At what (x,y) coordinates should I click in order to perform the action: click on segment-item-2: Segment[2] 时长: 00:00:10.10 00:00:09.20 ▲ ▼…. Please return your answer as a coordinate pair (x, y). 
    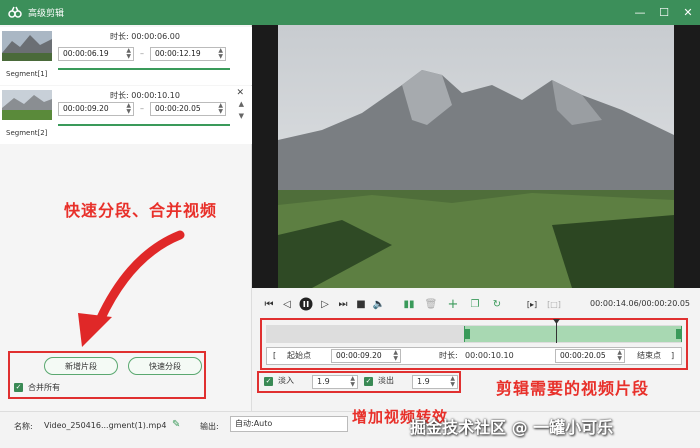
    Looking at the image, I should click on (126, 115).